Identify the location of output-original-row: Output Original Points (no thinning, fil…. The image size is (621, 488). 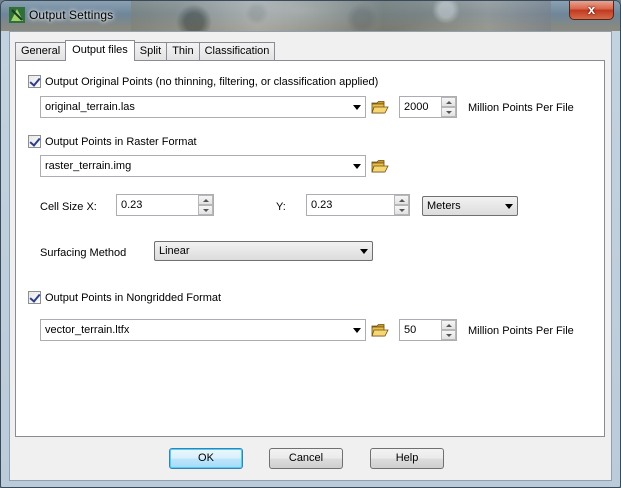
(203, 81).